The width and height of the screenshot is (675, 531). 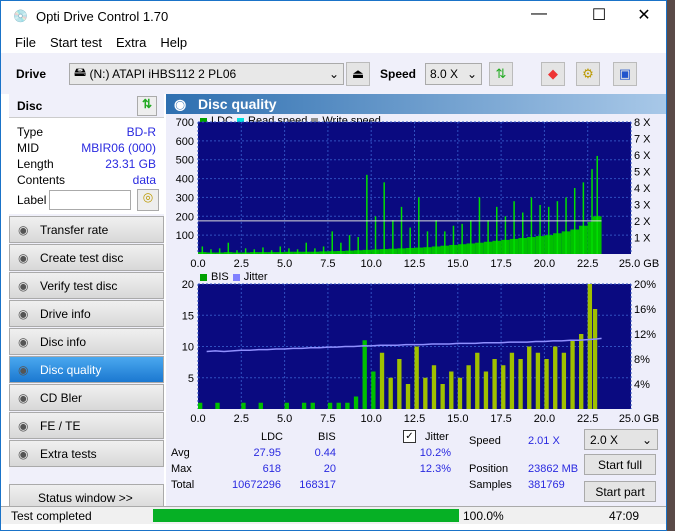 I want to click on nav-label: CD Bler, so click(x=61, y=397).